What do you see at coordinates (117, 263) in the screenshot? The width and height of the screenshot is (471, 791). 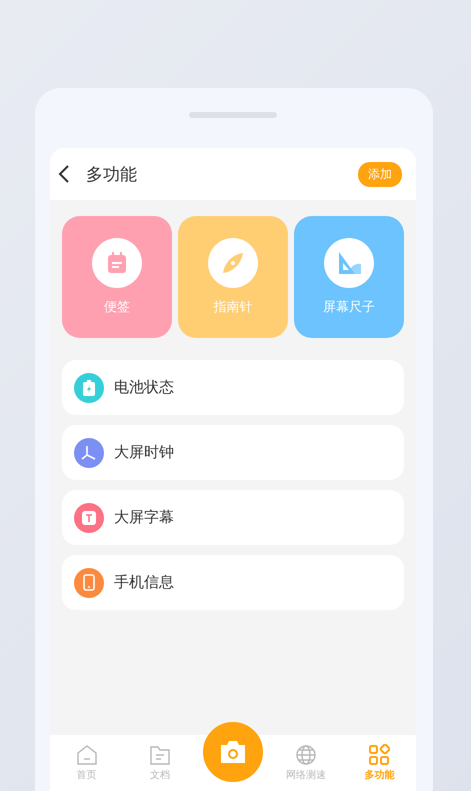 I see `notepad-icon` at bounding box center [117, 263].